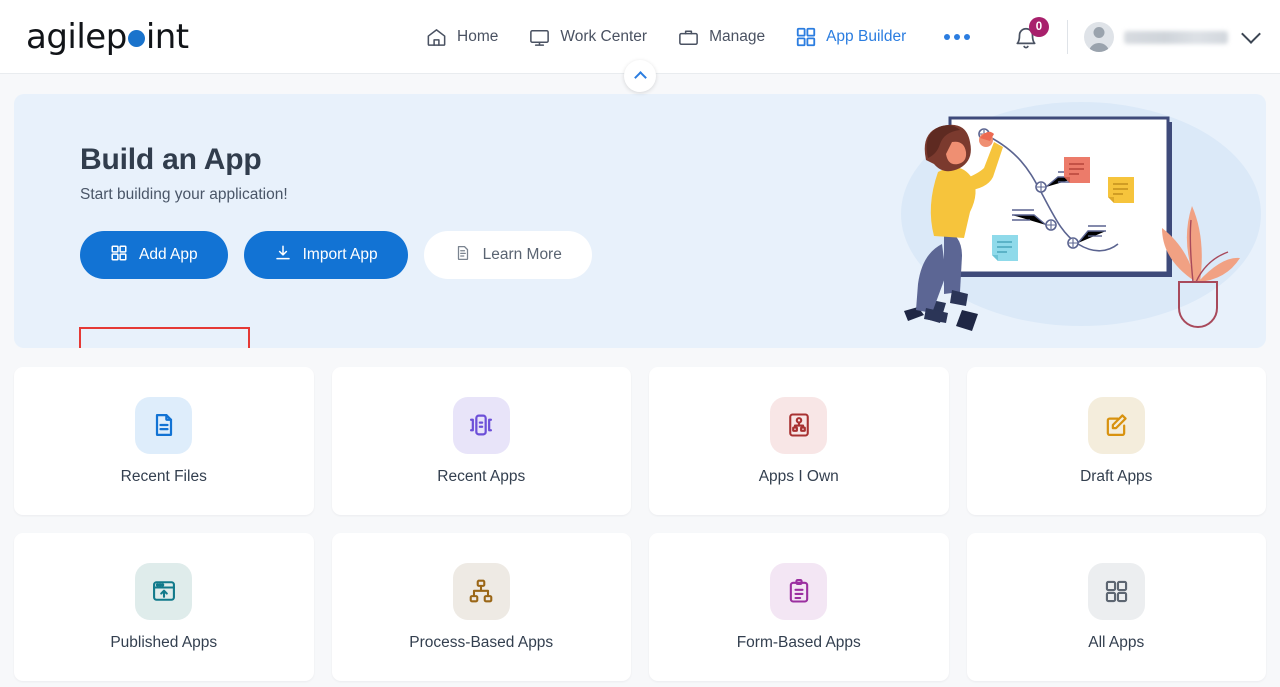 The height and width of the screenshot is (687, 1280). I want to click on card-draft-apps: Draft Apps, so click(1116, 441).